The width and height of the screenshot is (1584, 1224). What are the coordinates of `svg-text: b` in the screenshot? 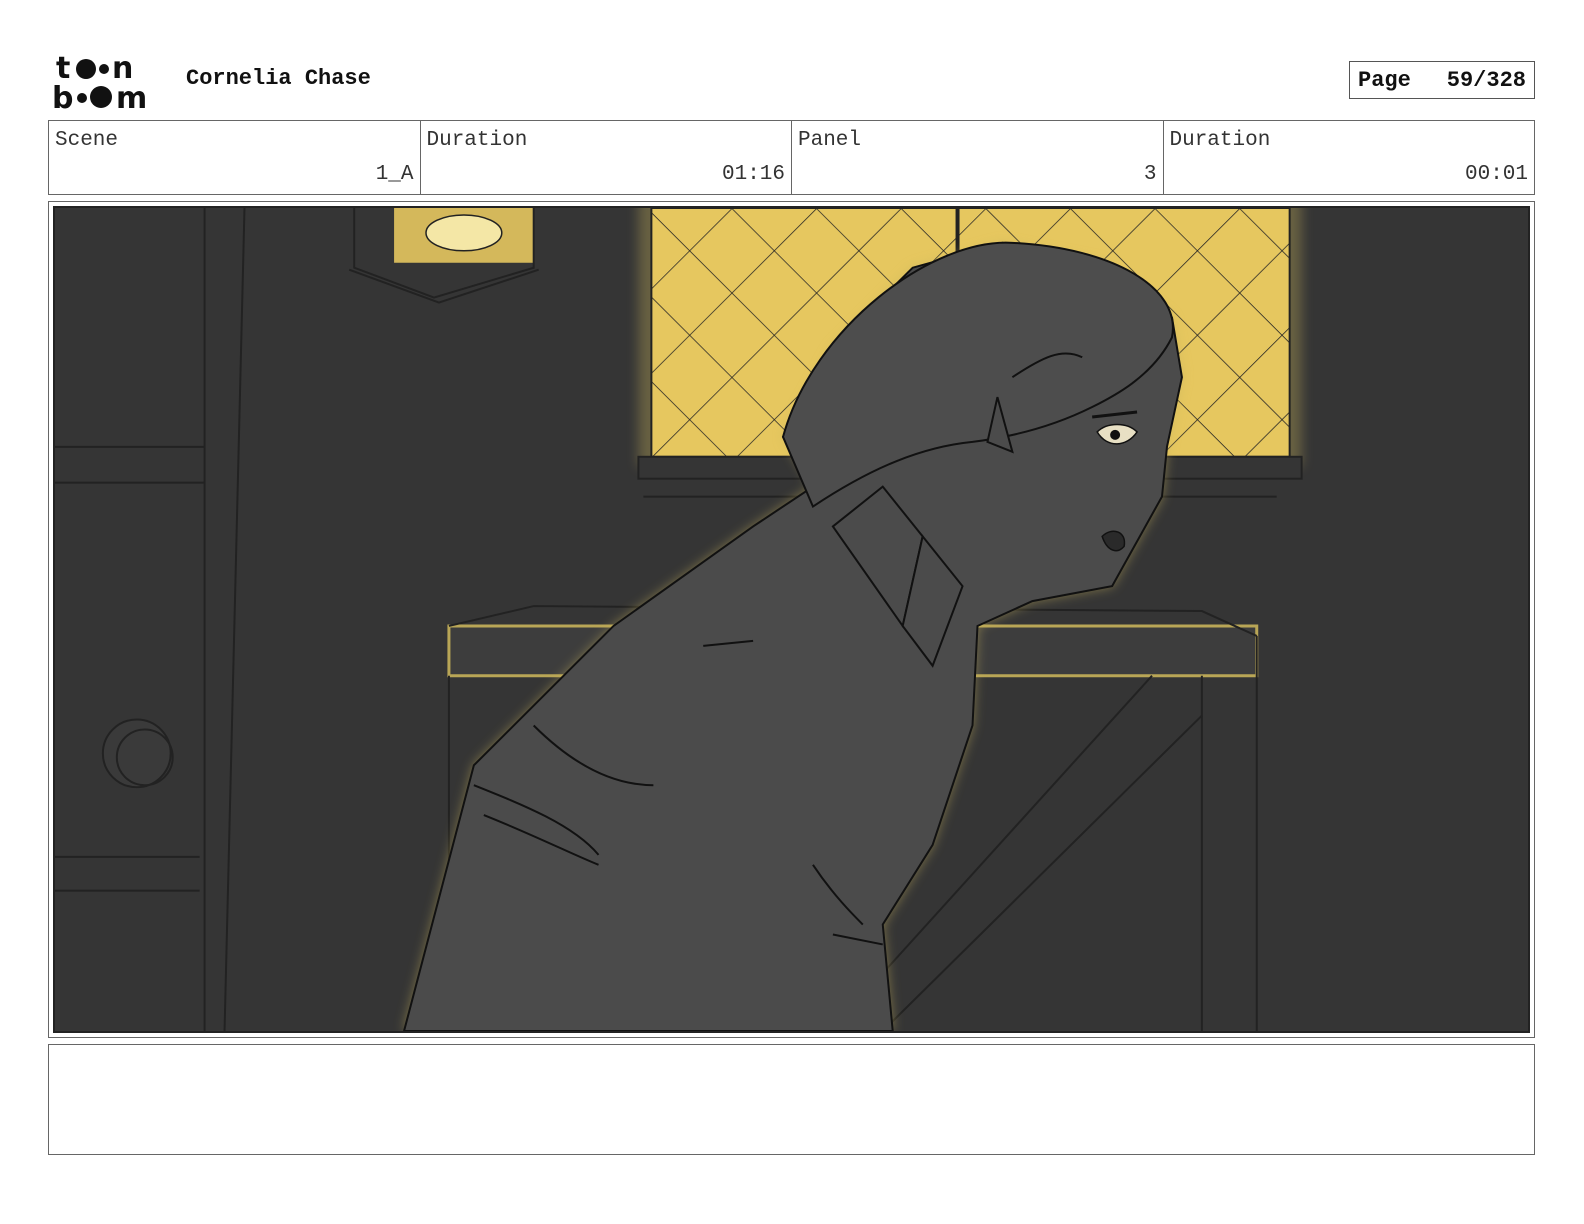 It's located at (62, 96).